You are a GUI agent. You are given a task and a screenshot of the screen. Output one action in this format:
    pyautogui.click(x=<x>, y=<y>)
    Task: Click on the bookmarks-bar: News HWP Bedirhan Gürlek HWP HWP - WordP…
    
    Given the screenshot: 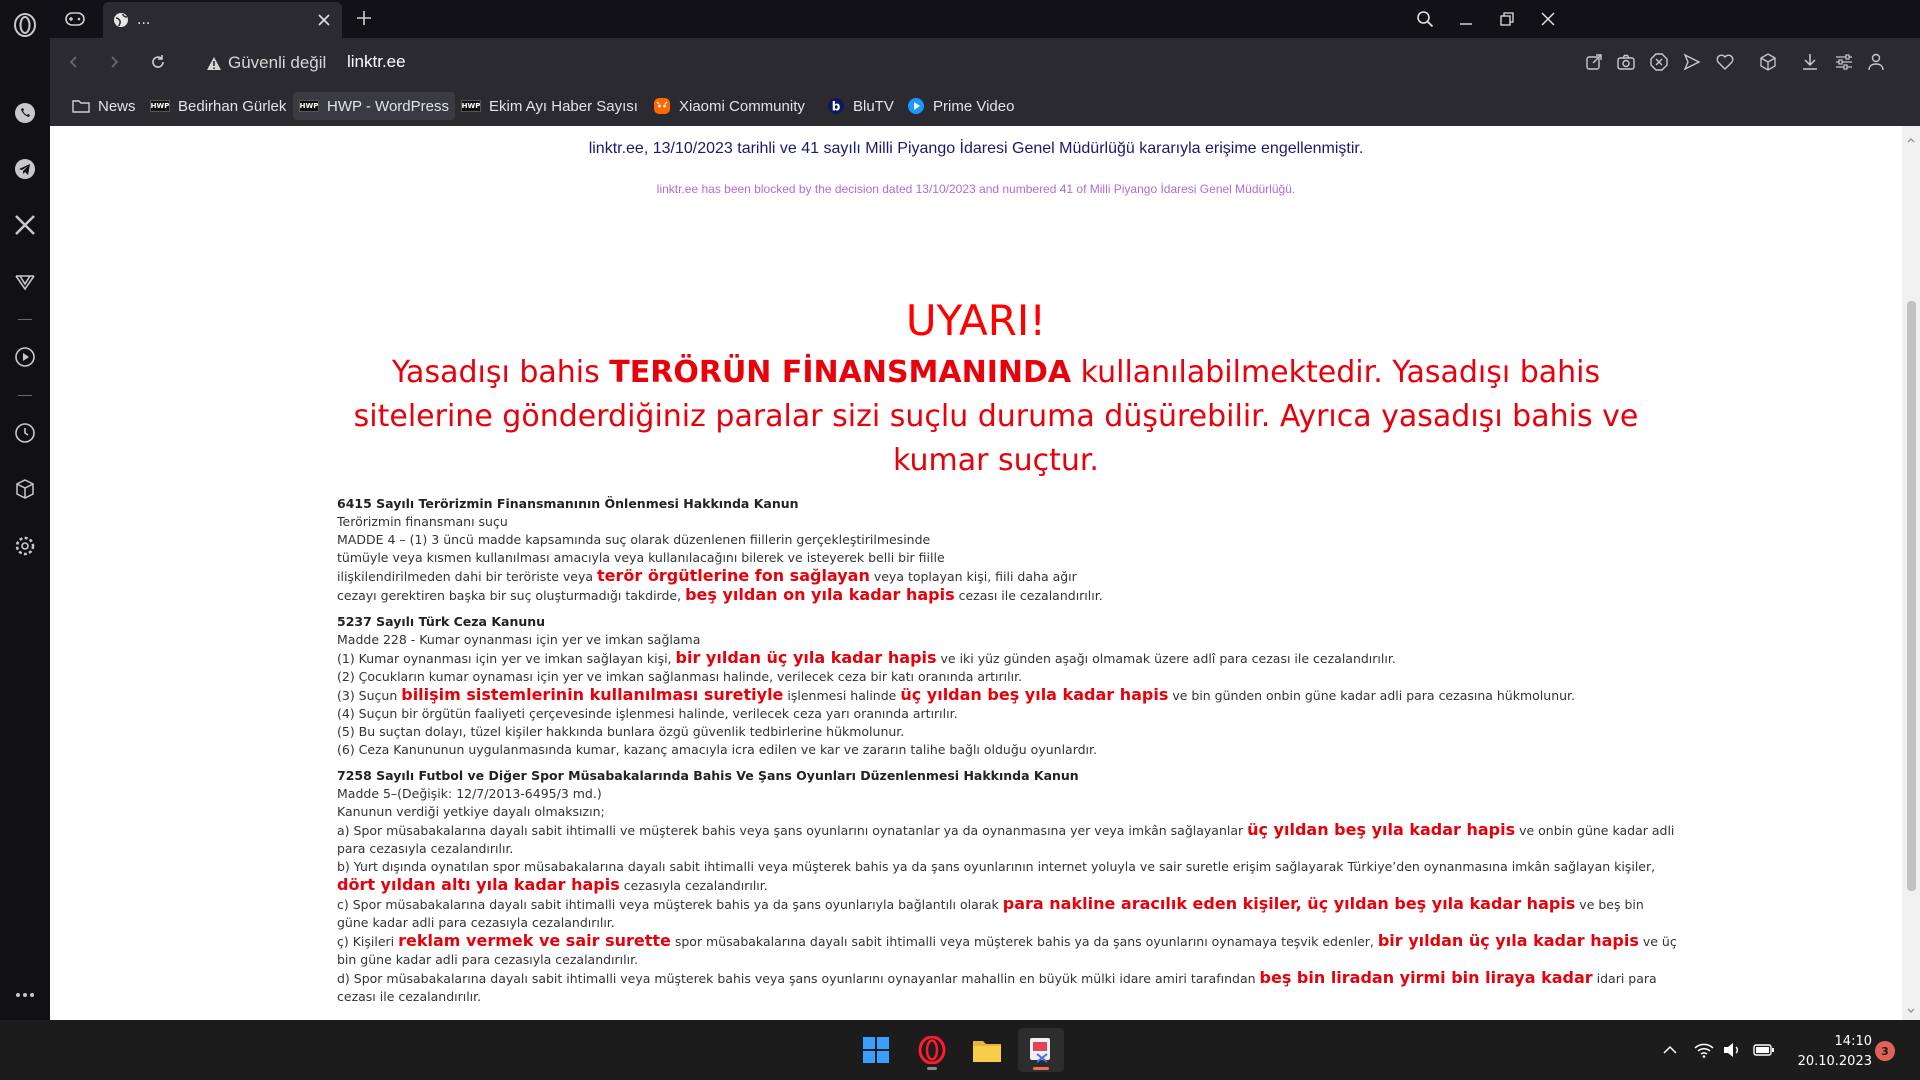 What is the action you would take?
    pyautogui.click(x=985, y=106)
    